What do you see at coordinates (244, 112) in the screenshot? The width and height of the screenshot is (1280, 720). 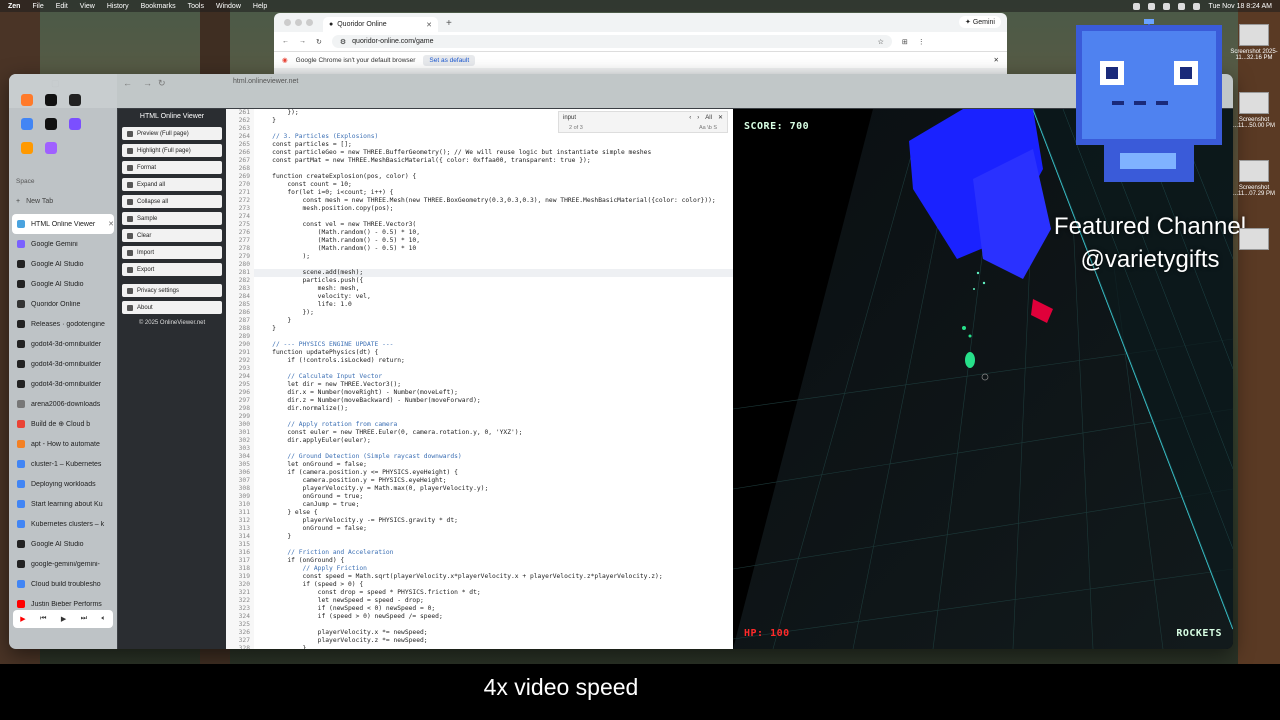 I see `line-number: 261` at bounding box center [244, 112].